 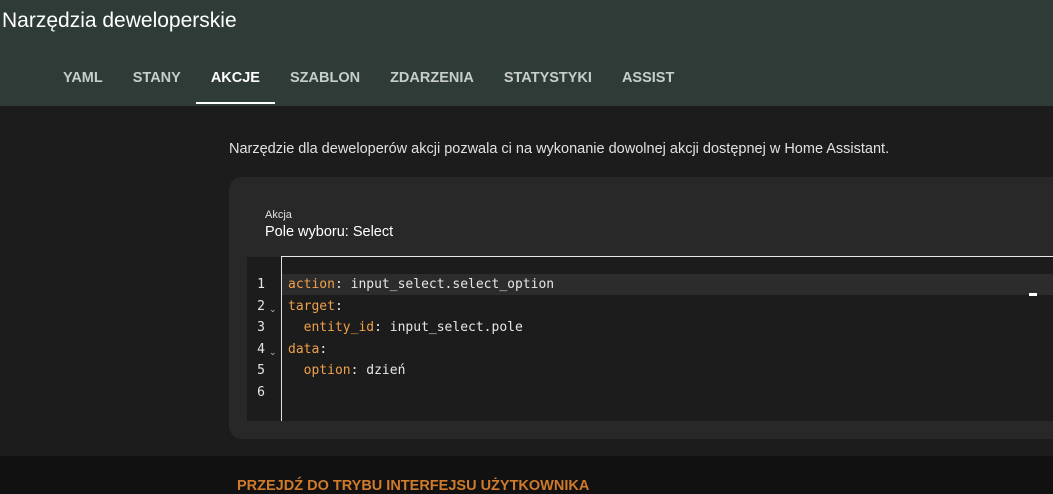 I want to click on code-line: 3 entity_id: input_select.pole, so click(x=650, y=327).